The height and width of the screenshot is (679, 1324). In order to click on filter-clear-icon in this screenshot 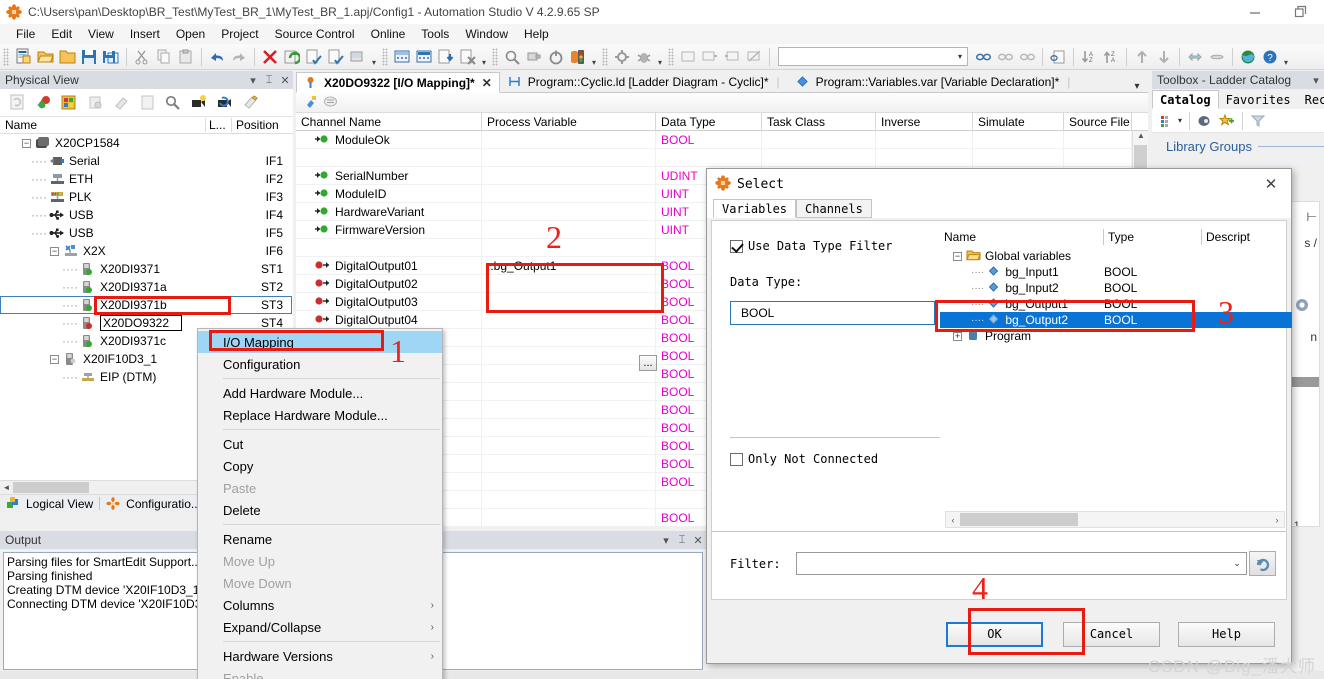, I will do `click(1258, 121)`.